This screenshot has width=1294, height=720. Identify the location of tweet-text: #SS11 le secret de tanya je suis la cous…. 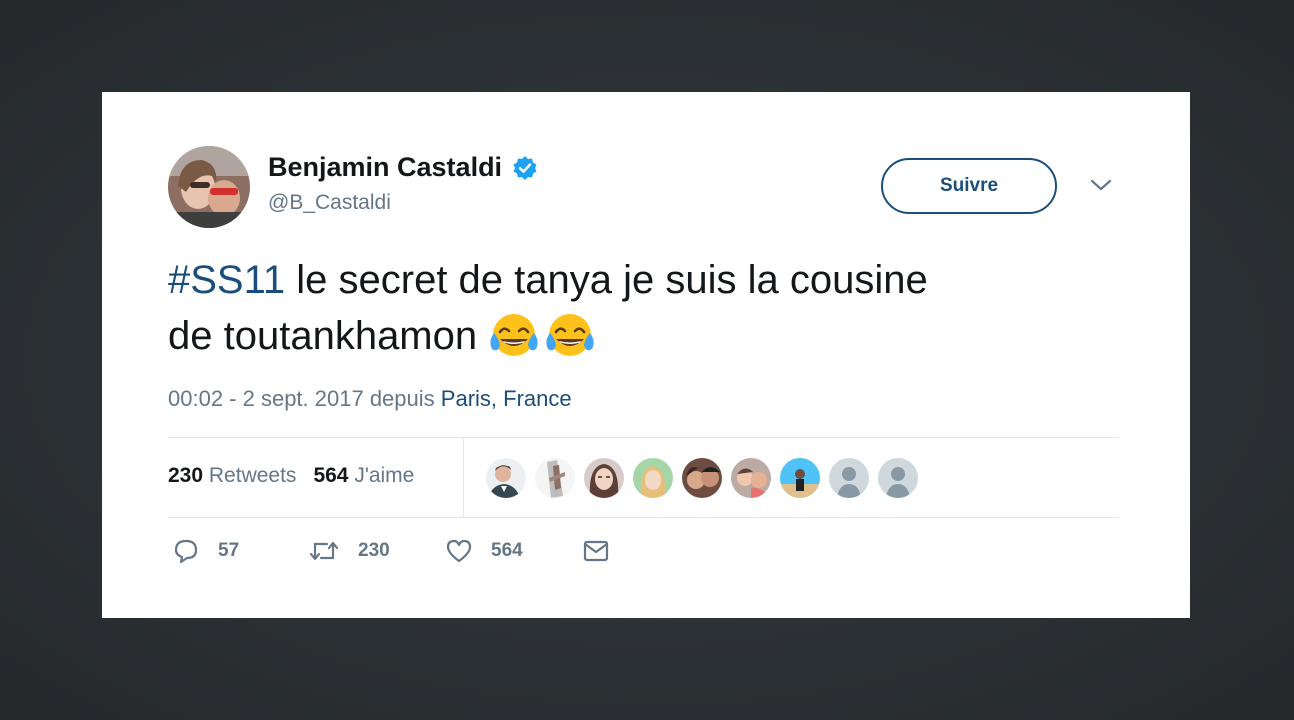
(648, 308).